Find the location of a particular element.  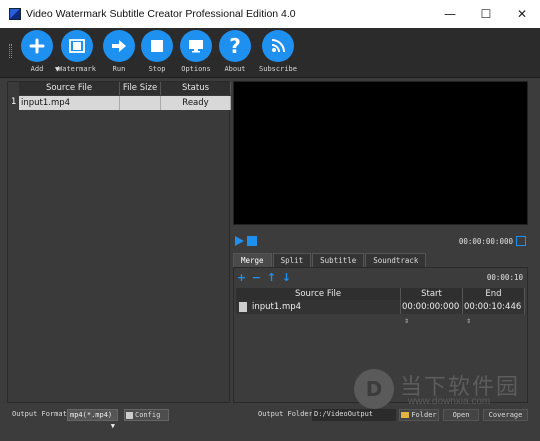

coverage-button: Coverage is located at coordinates (505, 415).